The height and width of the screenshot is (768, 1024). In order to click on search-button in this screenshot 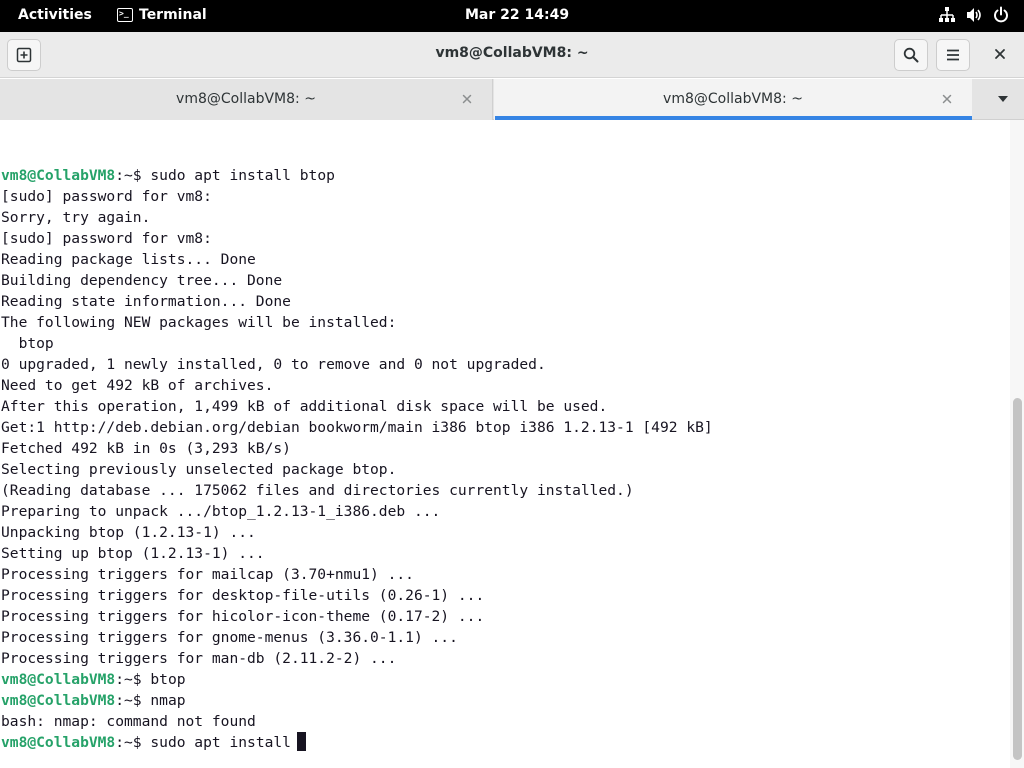, I will do `click(911, 55)`.